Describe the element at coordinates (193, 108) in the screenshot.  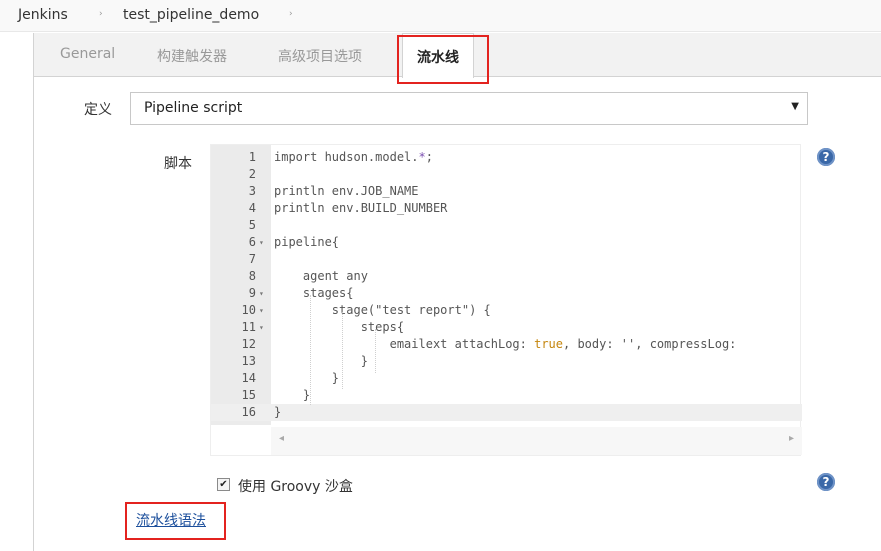
I see `definition-select-value: Pipeline script` at that location.